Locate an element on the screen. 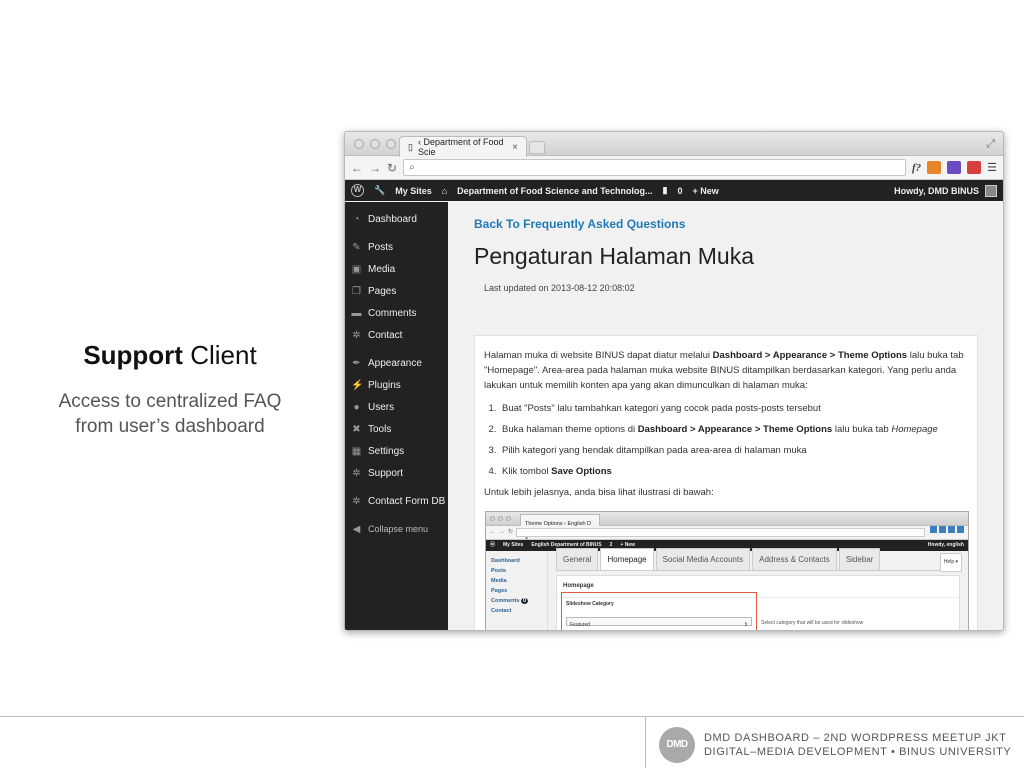 The image size is (1024, 768). mini-highlight-title: Slideshow Category is located at coordinates (590, 604).